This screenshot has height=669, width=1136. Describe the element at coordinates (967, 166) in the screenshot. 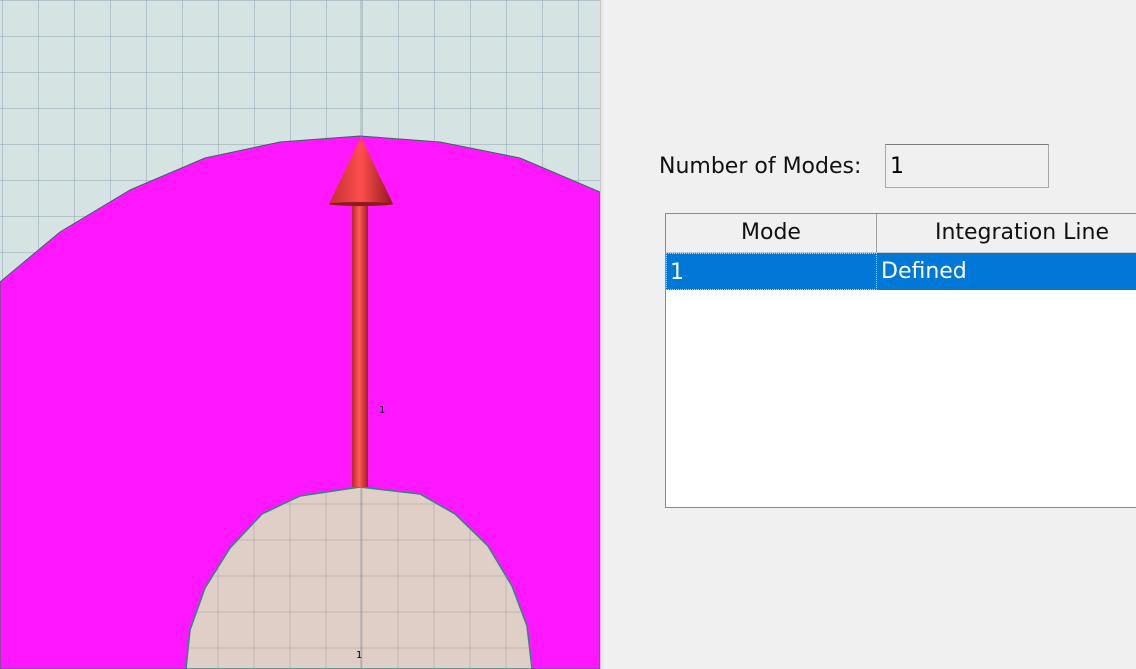

I see `number-of-modes-input` at that location.